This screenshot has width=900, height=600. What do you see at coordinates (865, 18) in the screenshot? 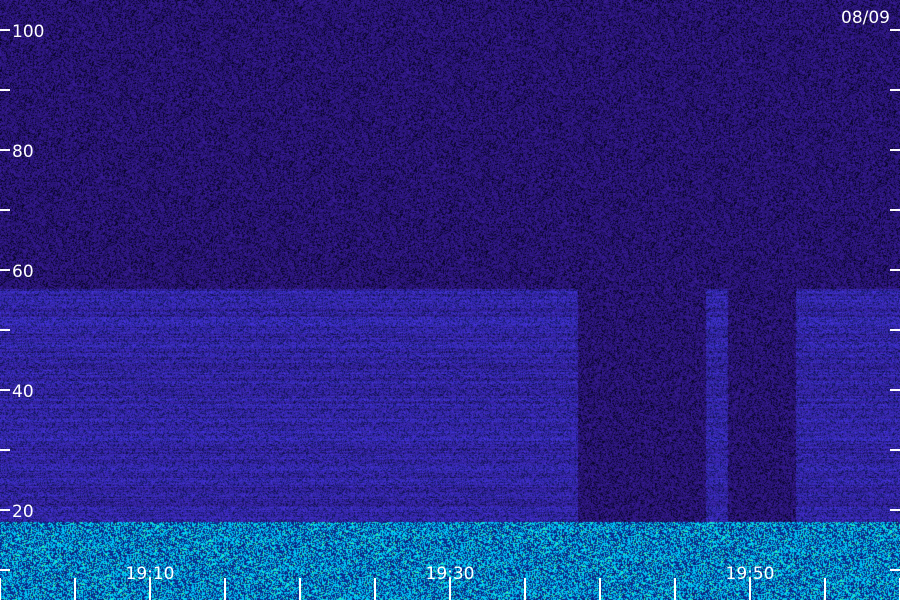
I see `date-label: 08/09` at bounding box center [865, 18].